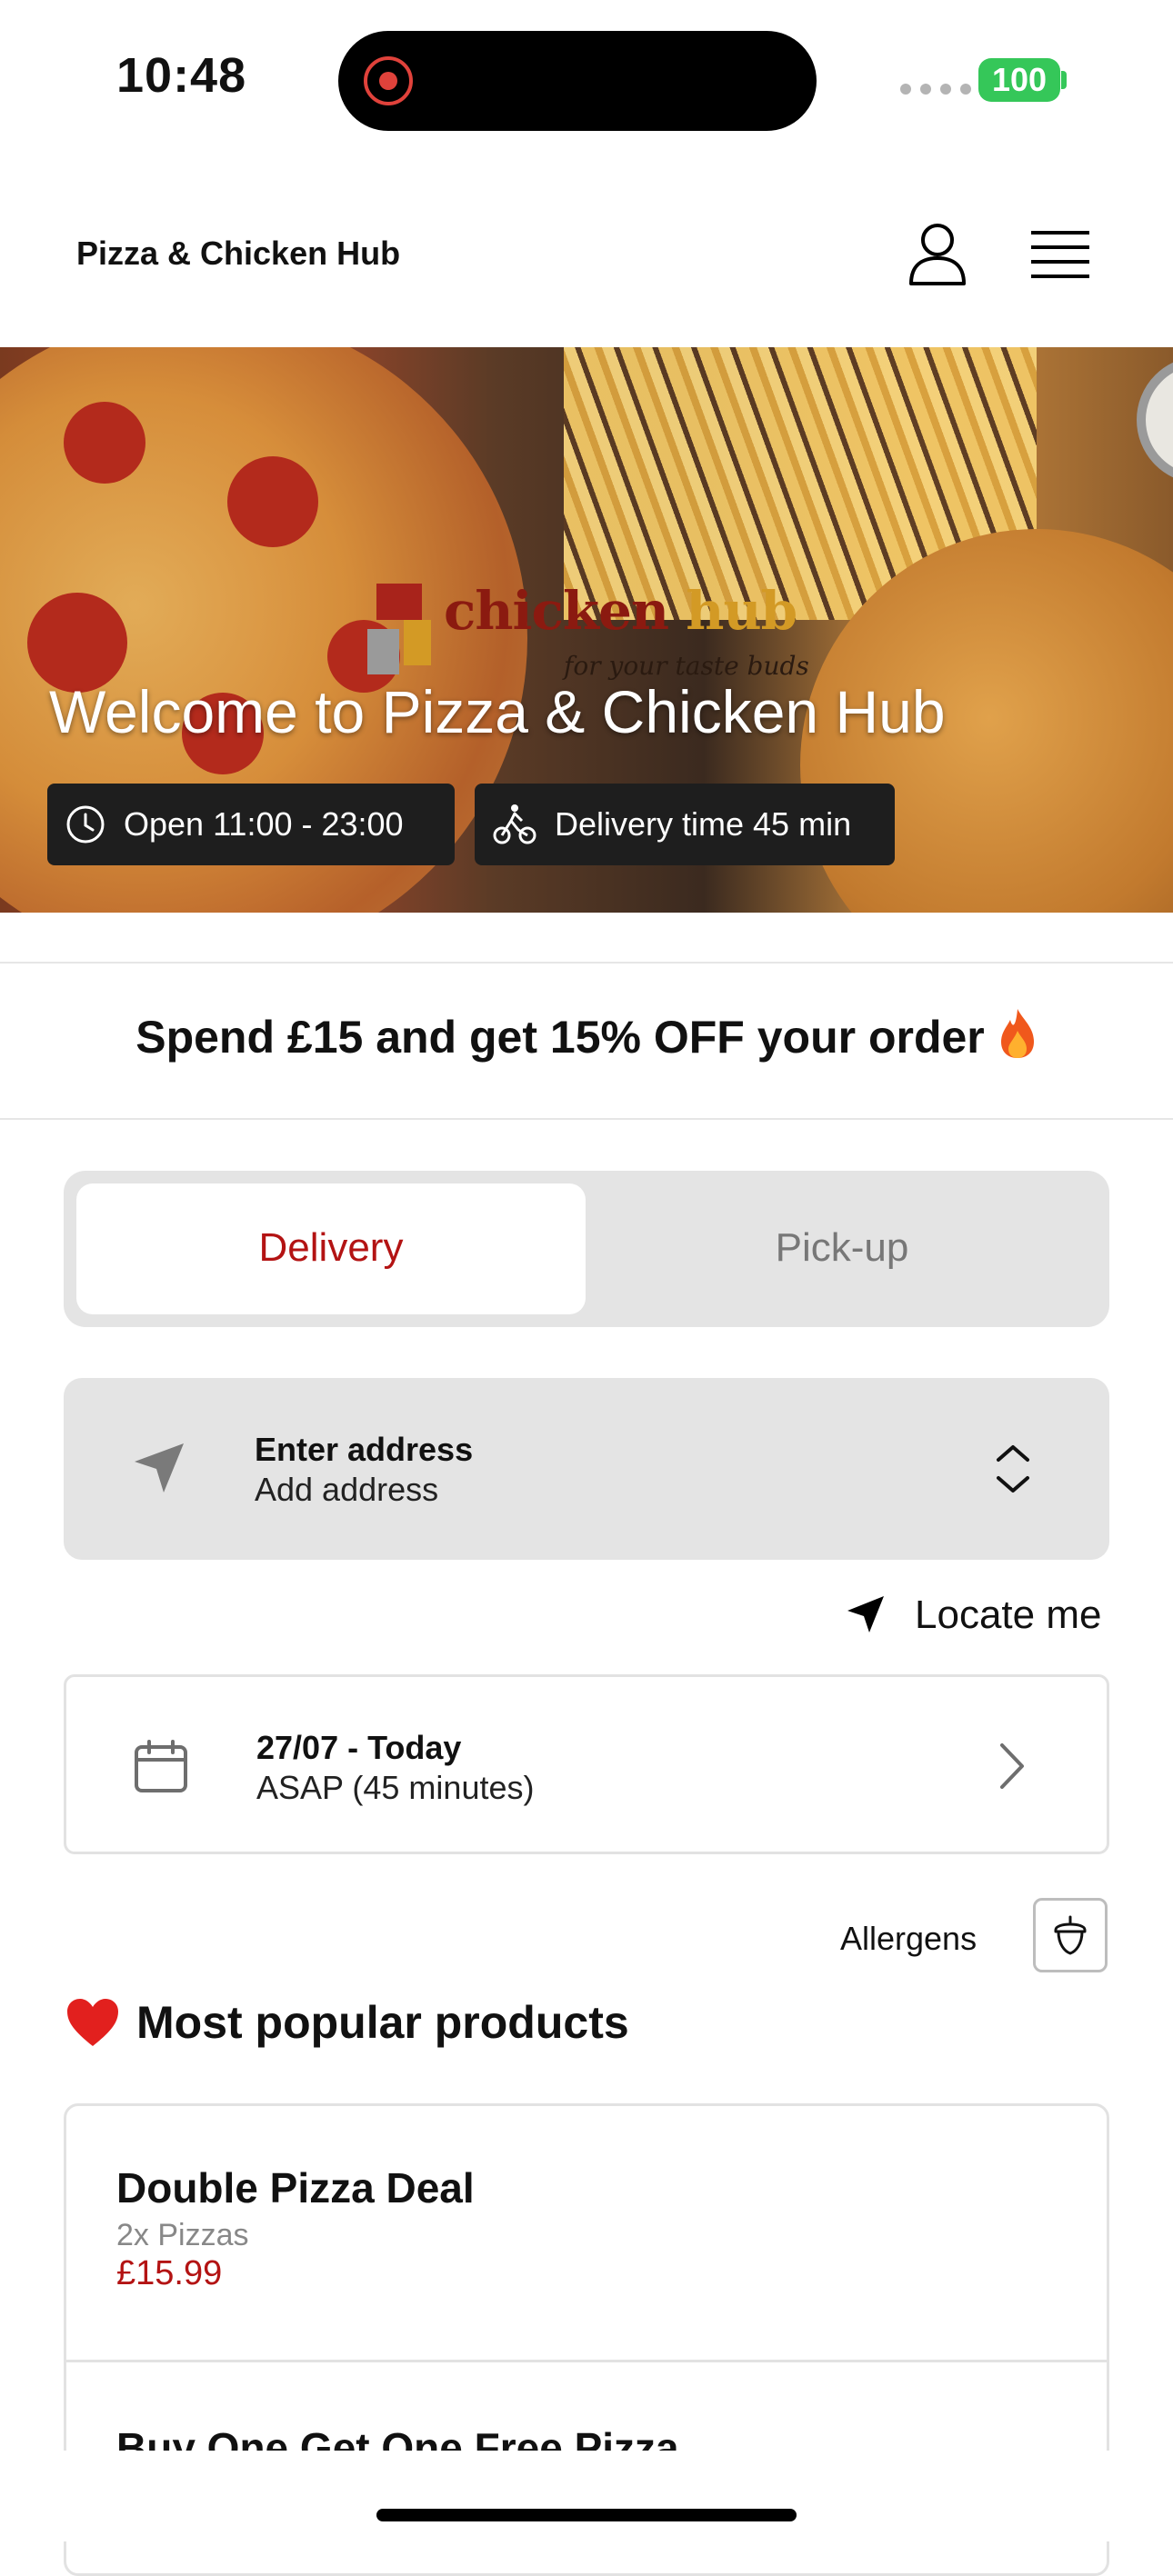  What do you see at coordinates (560, 1037) in the screenshot?
I see `promo-text: Spend £15 and get 15% OFF your order` at bounding box center [560, 1037].